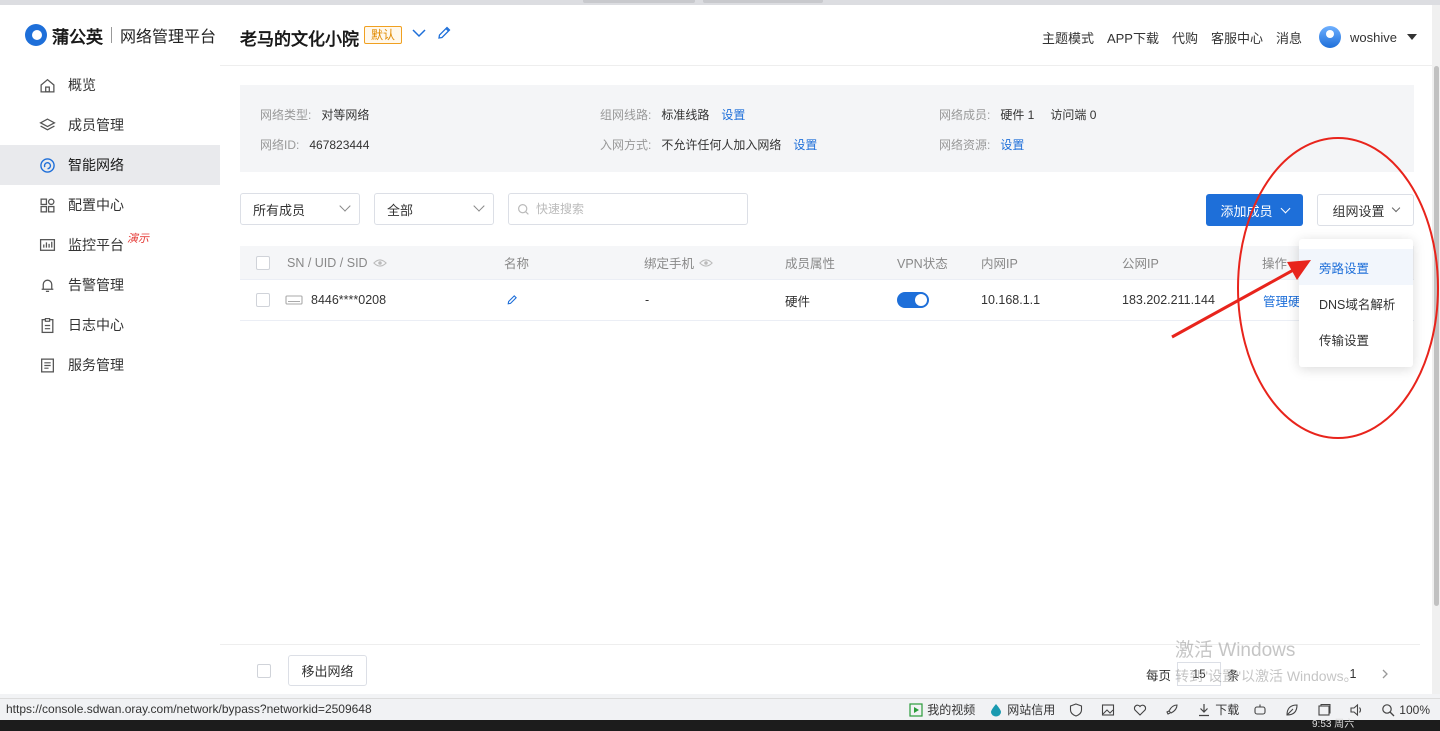 This screenshot has height=731, width=1440. What do you see at coordinates (1162, 709) in the screenshot?
I see `status-bar-tools: 我的视频 网站信用 下载 100%` at bounding box center [1162, 709].